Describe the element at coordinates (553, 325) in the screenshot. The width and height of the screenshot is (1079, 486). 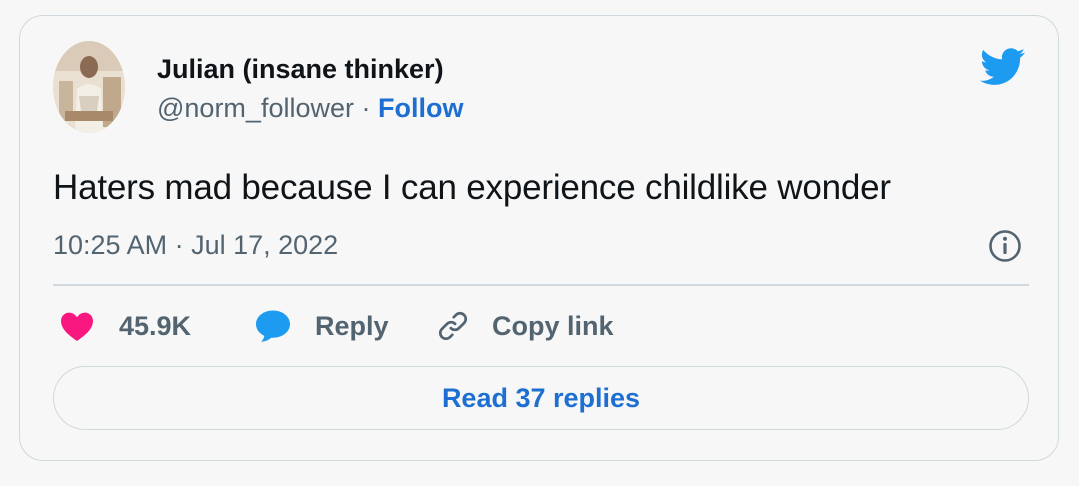
I see `copy-link-label: Copy link` at that location.